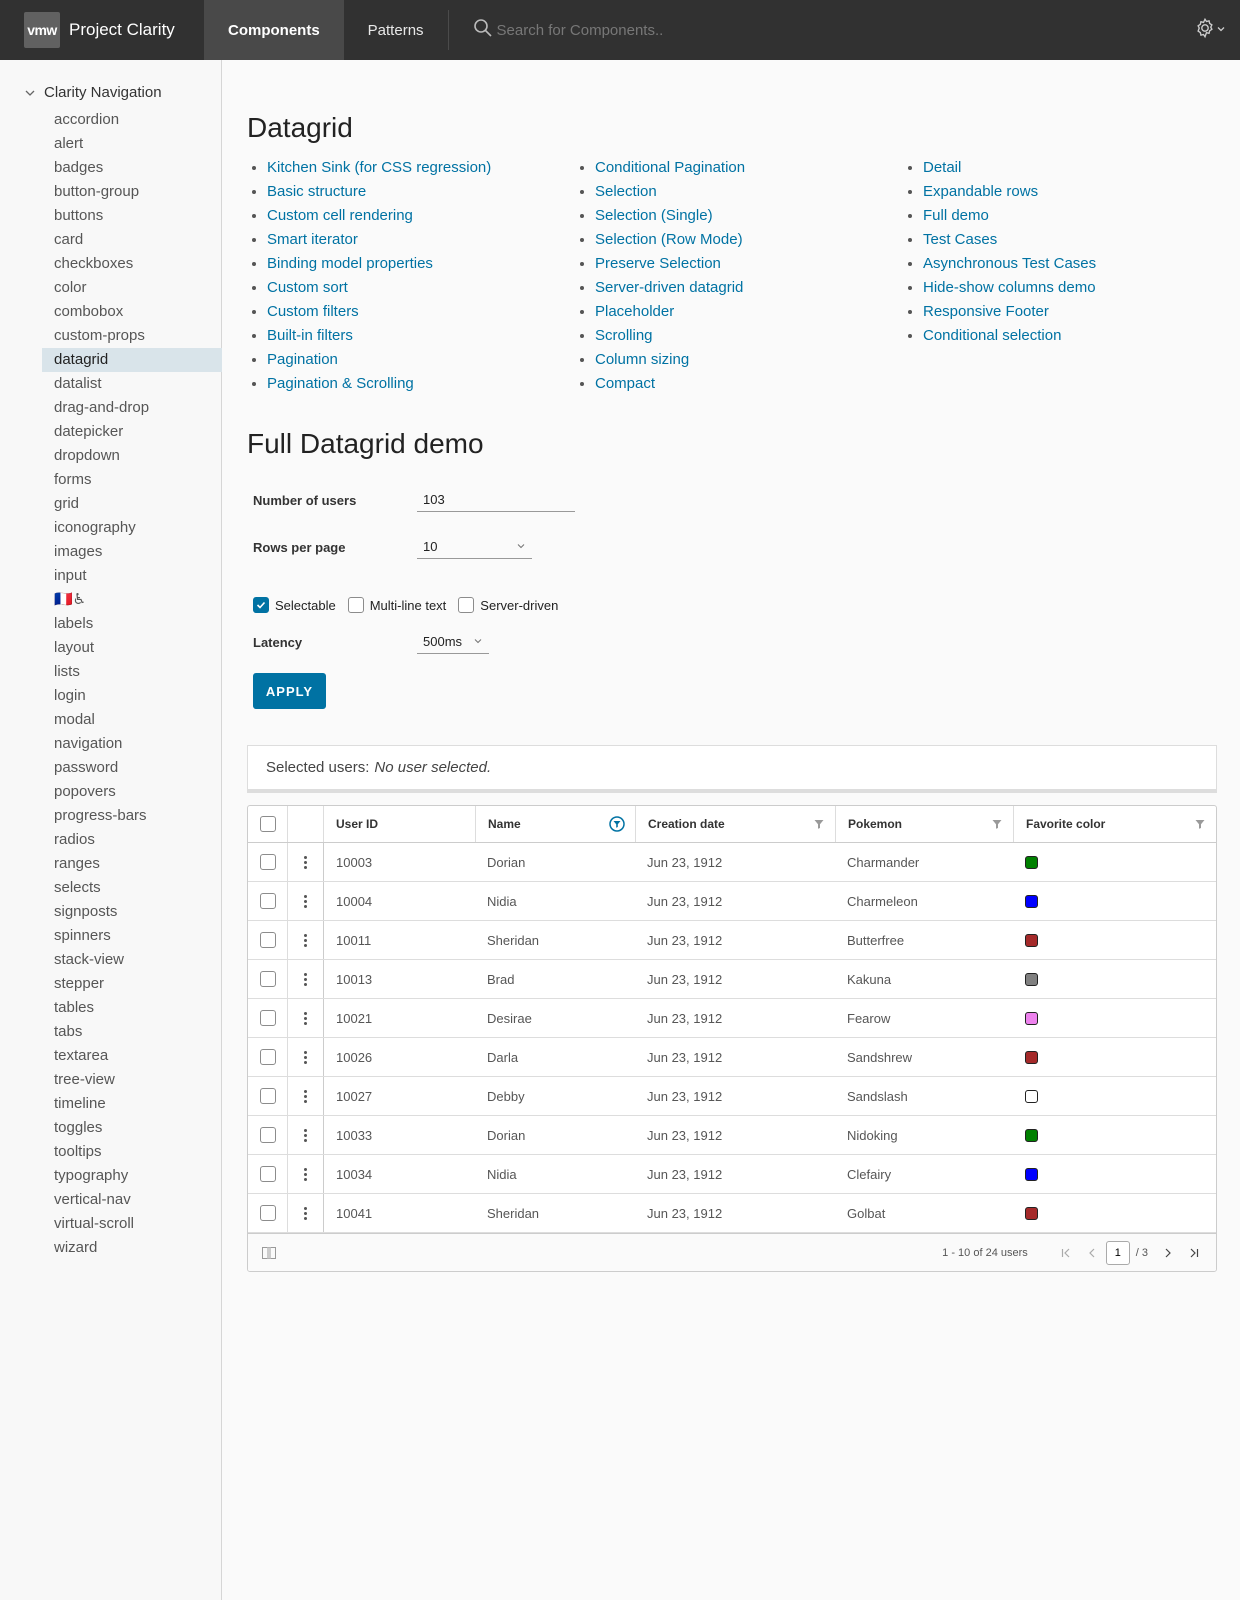 Image resolution: width=1240 pixels, height=1600 pixels. What do you see at coordinates (1009, 240) in the screenshot?
I see `demo-link: Test Cases` at bounding box center [1009, 240].